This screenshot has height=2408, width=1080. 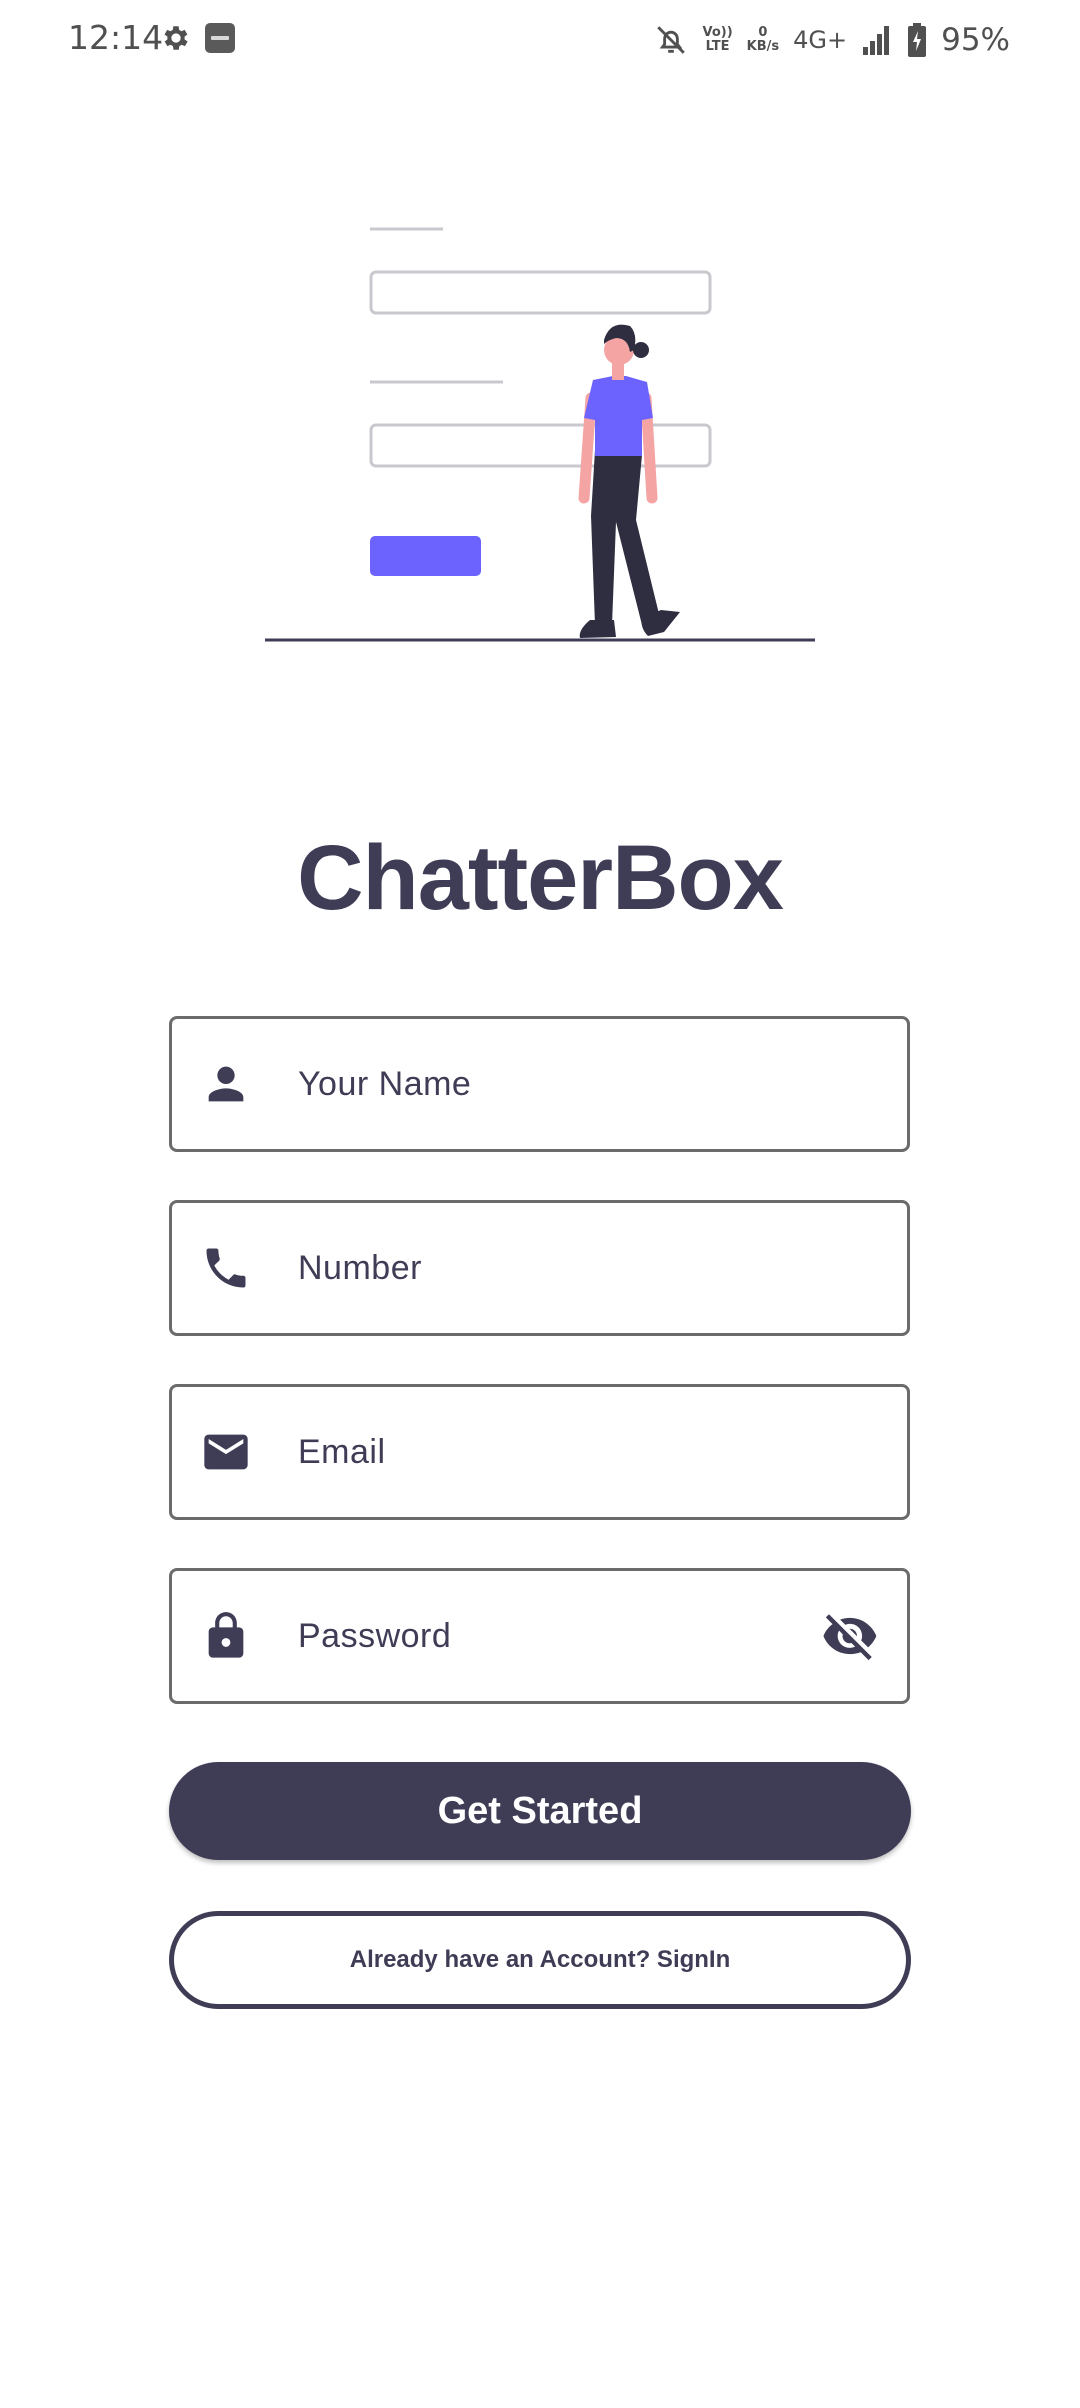 What do you see at coordinates (226, 1084) in the screenshot?
I see `person-icon` at bounding box center [226, 1084].